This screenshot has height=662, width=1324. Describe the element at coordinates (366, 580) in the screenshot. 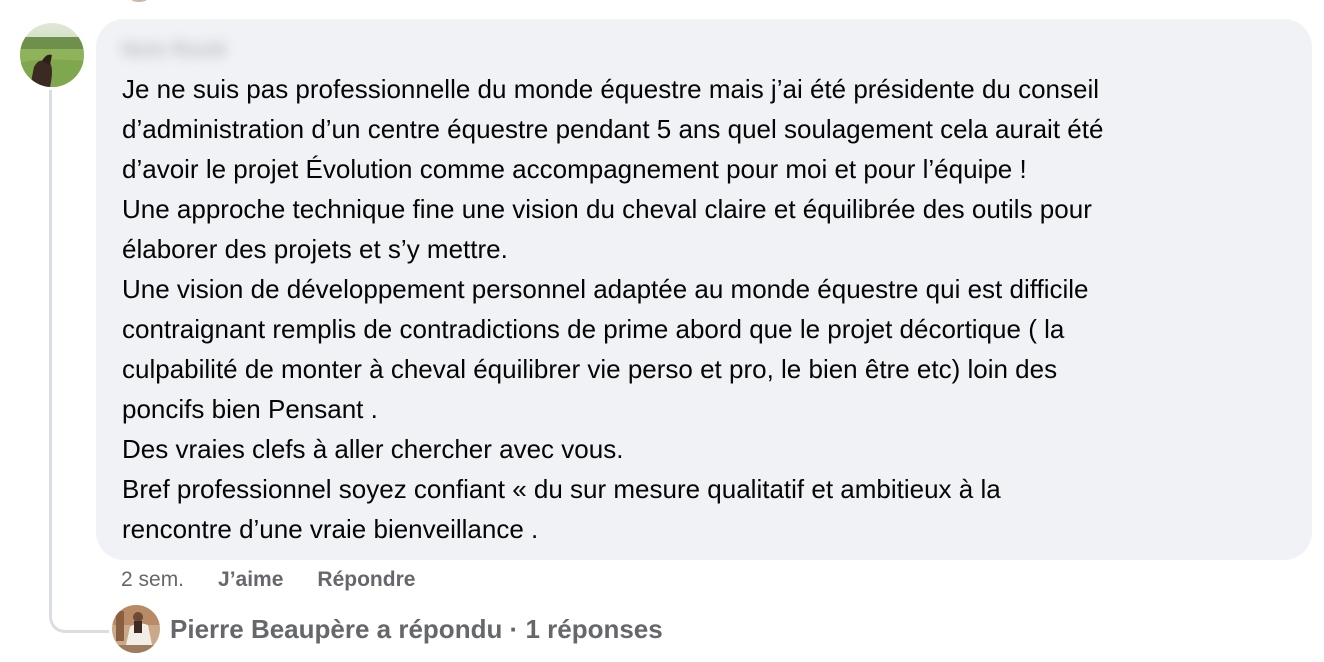

I see `reply-button: Répondre` at that location.